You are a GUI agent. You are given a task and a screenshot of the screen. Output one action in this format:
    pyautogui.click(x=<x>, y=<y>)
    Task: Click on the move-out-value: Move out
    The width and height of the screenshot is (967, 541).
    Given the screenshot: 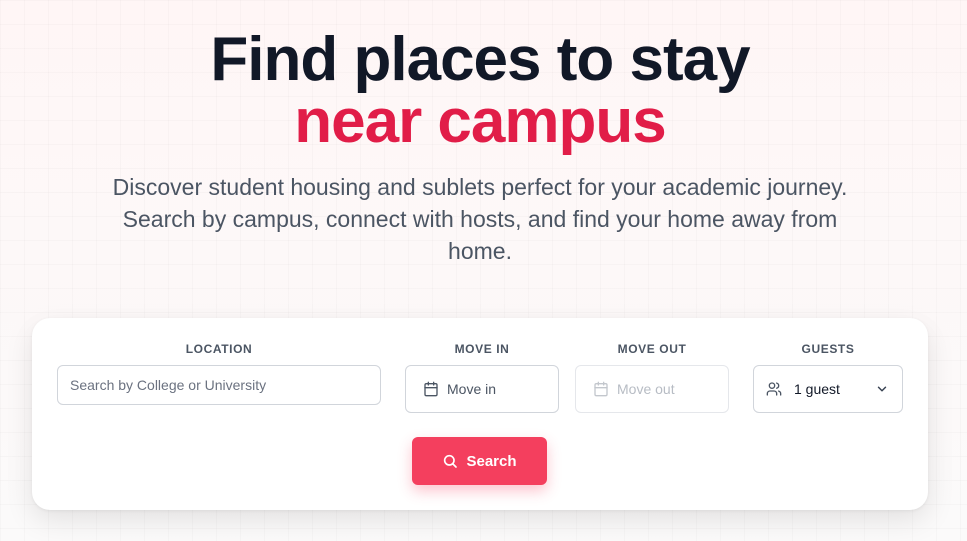 What is the action you would take?
    pyautogui.click(x=646, y=389)
    